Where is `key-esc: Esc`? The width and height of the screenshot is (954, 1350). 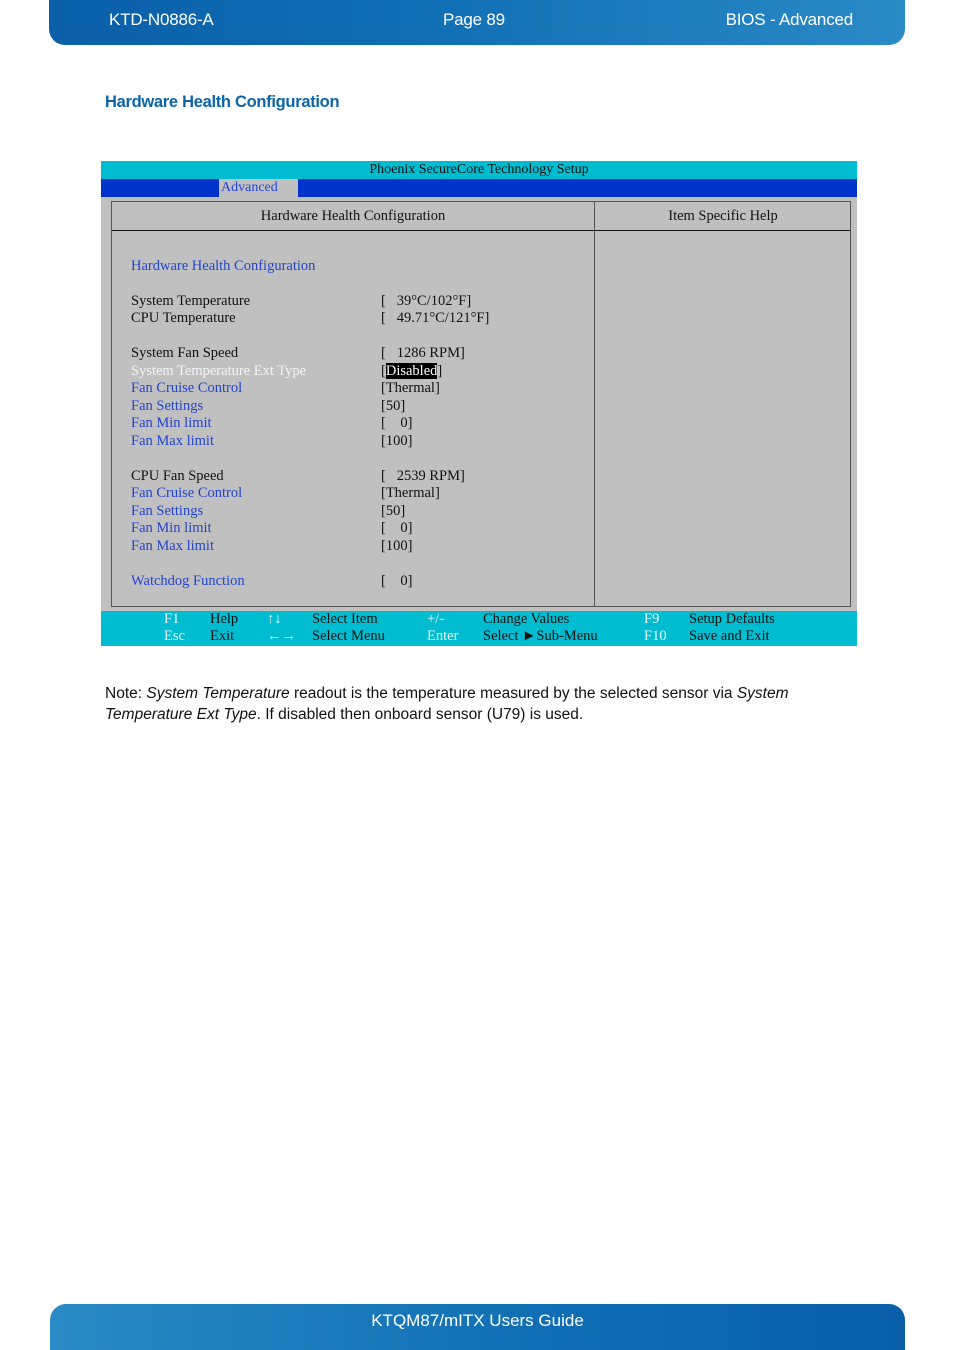 key-esc: Esc is located at coordinates (174, 636).